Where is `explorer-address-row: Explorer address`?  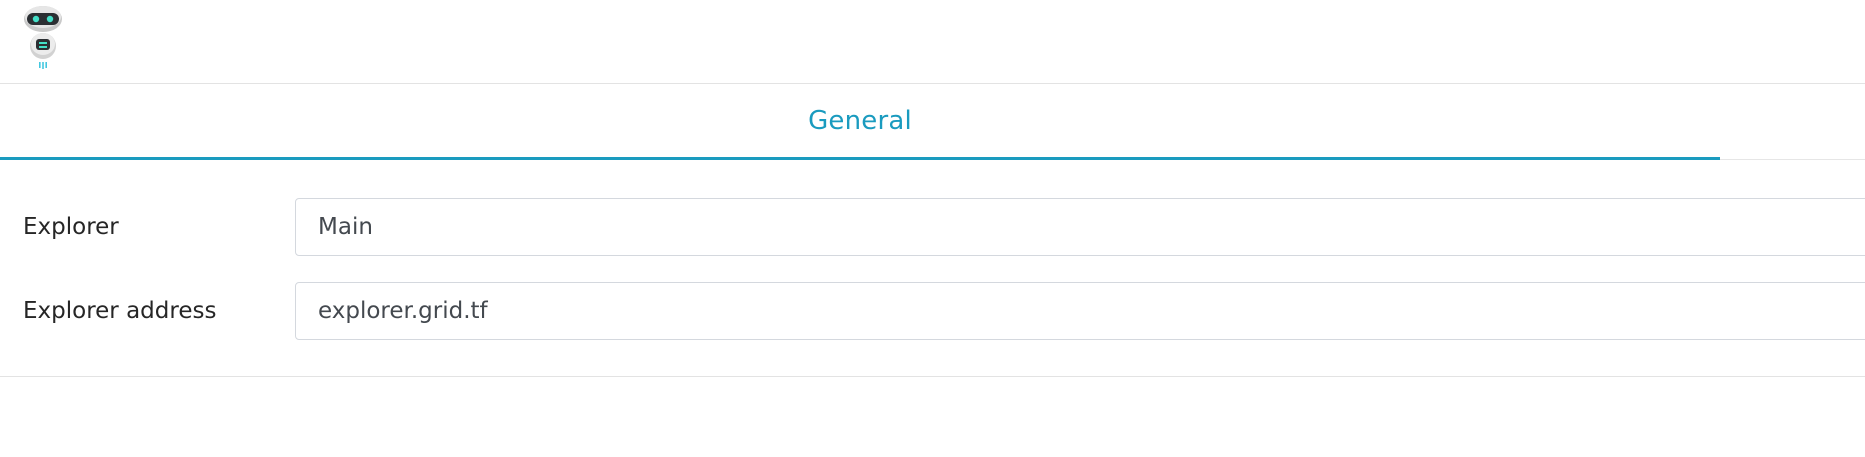
explorer-address-row: Explorer address is located at coordinates (932, 311).